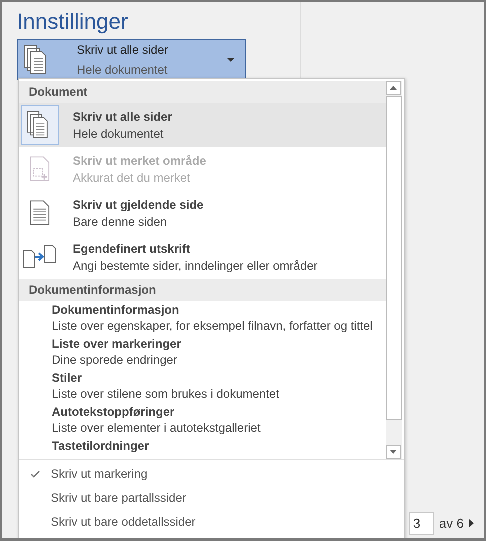  Describe the element at coordinates (119, 133) in the screenshot. I see `item-description: Hele dokumentet` at that location.